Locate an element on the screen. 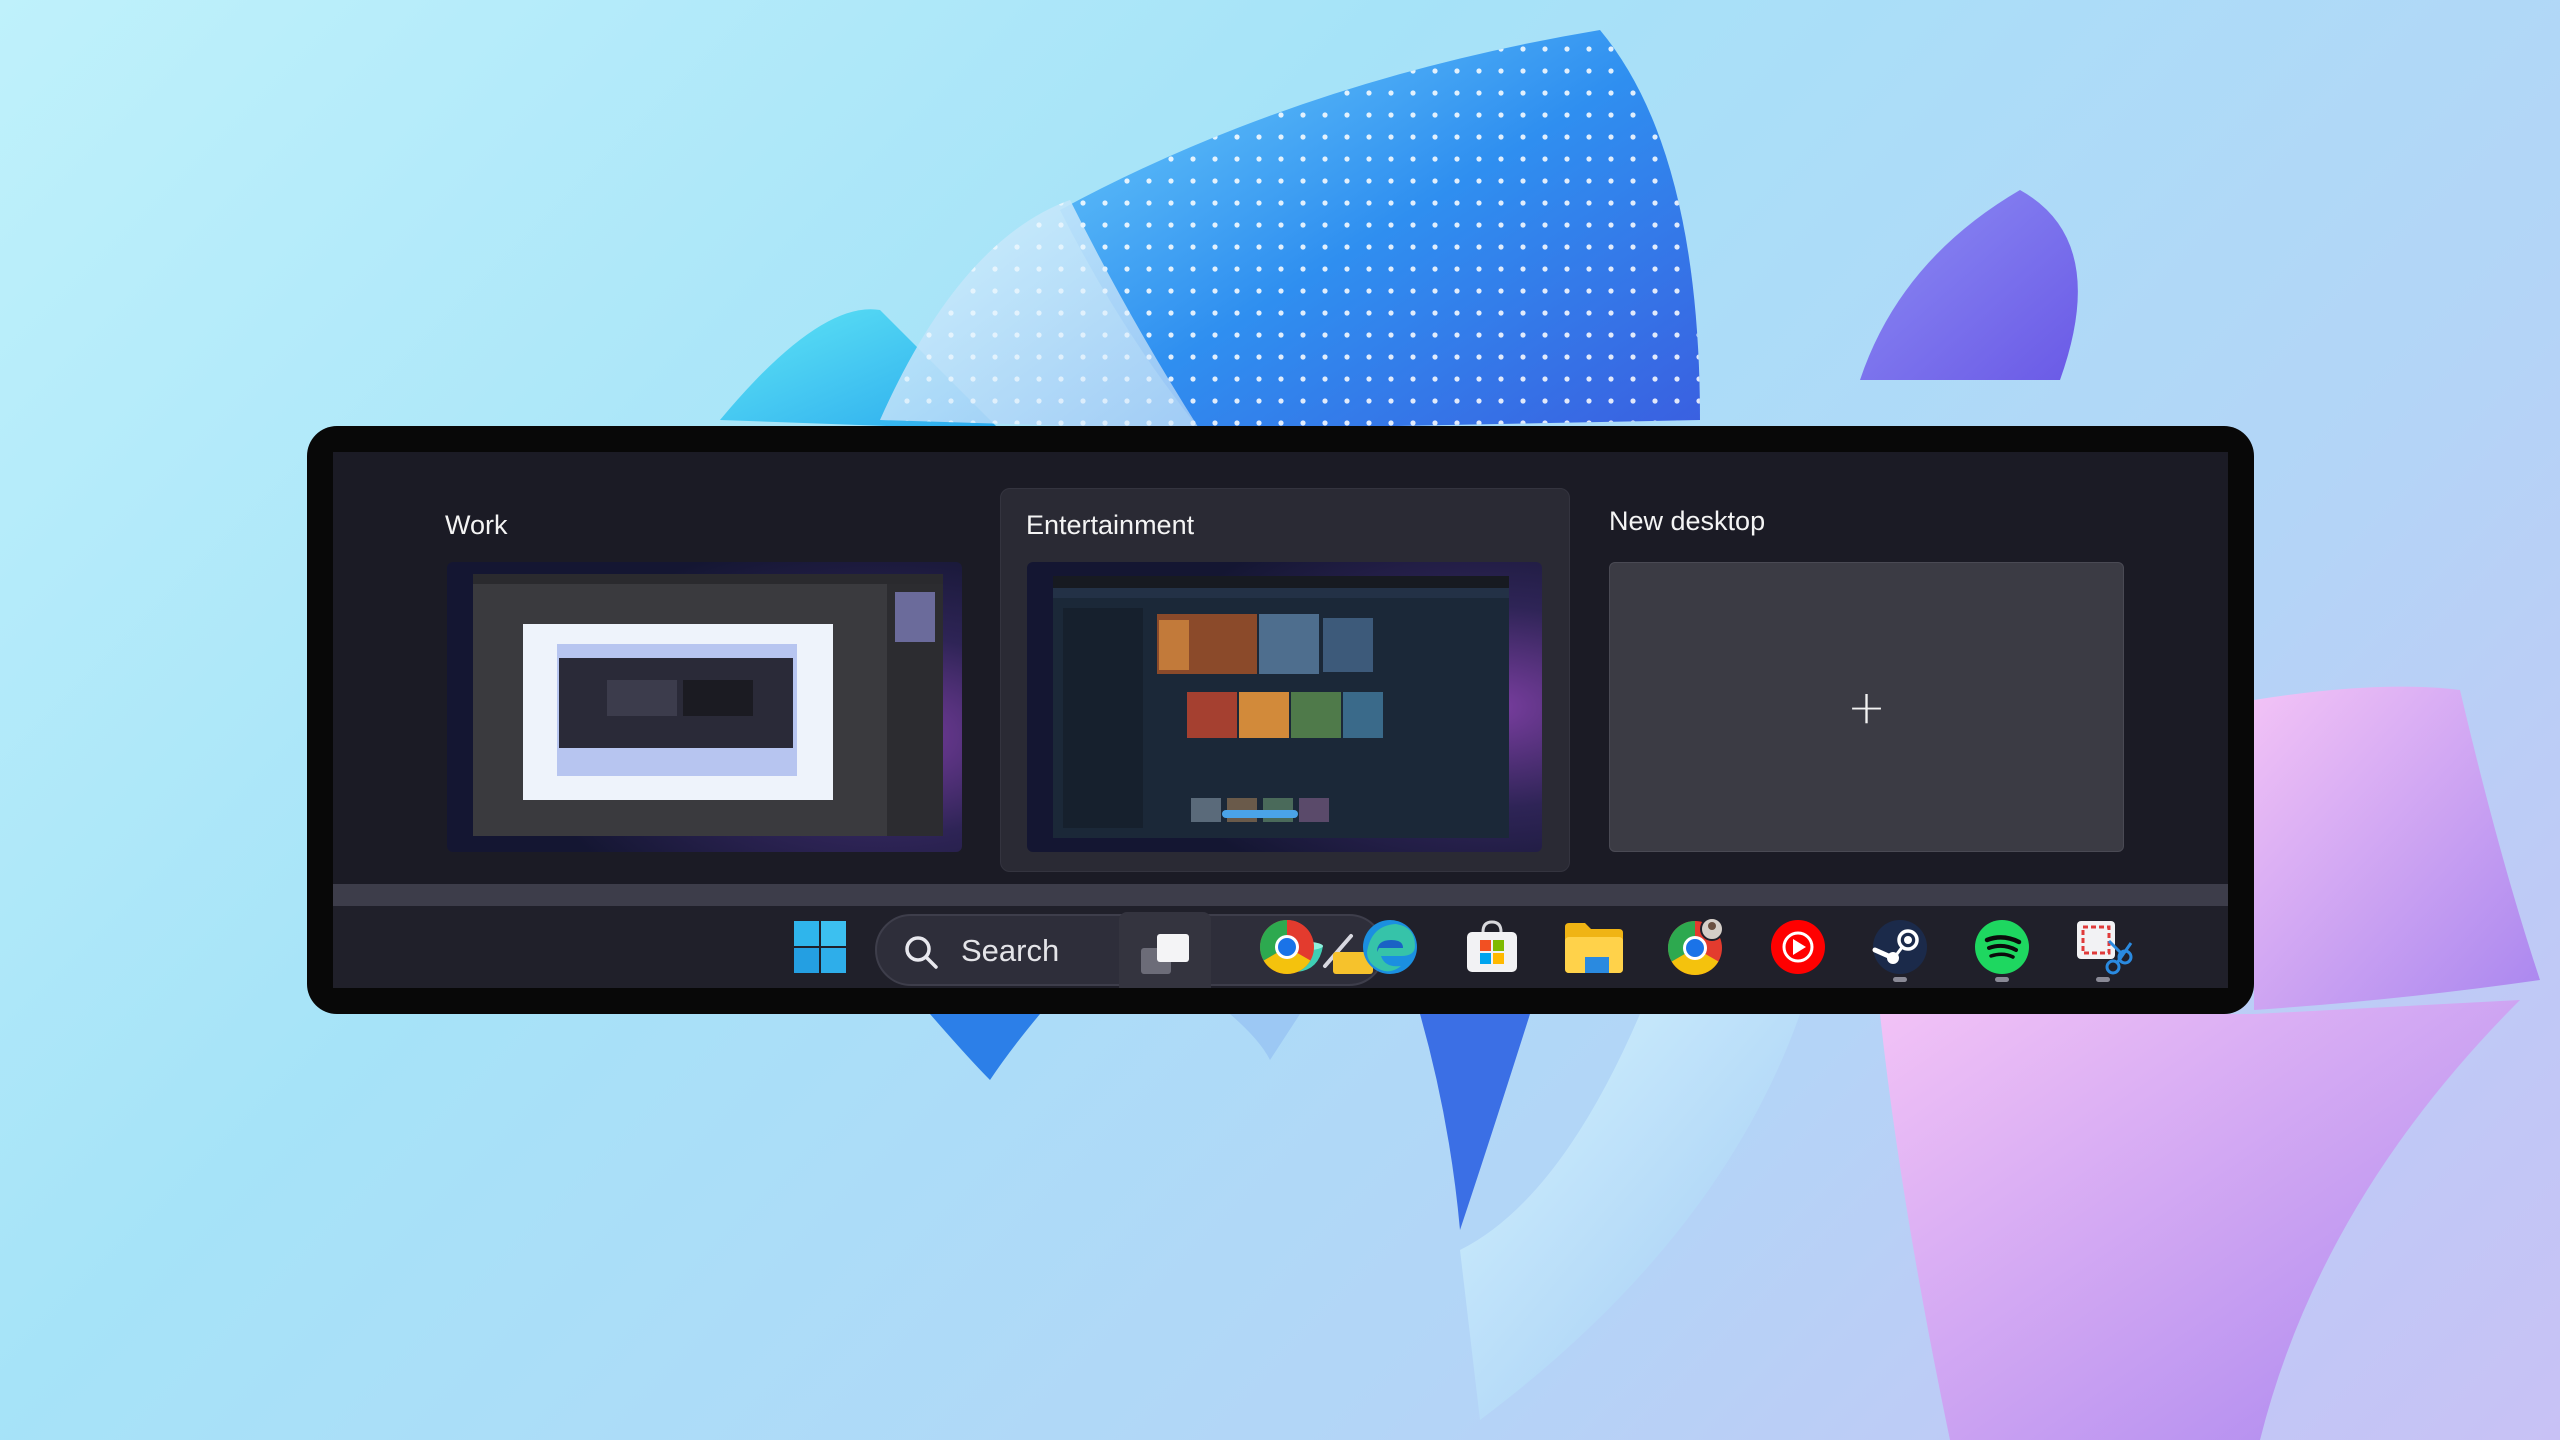 This screenshot has width=2560, height=1440. chrome-profile-taskbar-button is located at coordinates (1696, 947).